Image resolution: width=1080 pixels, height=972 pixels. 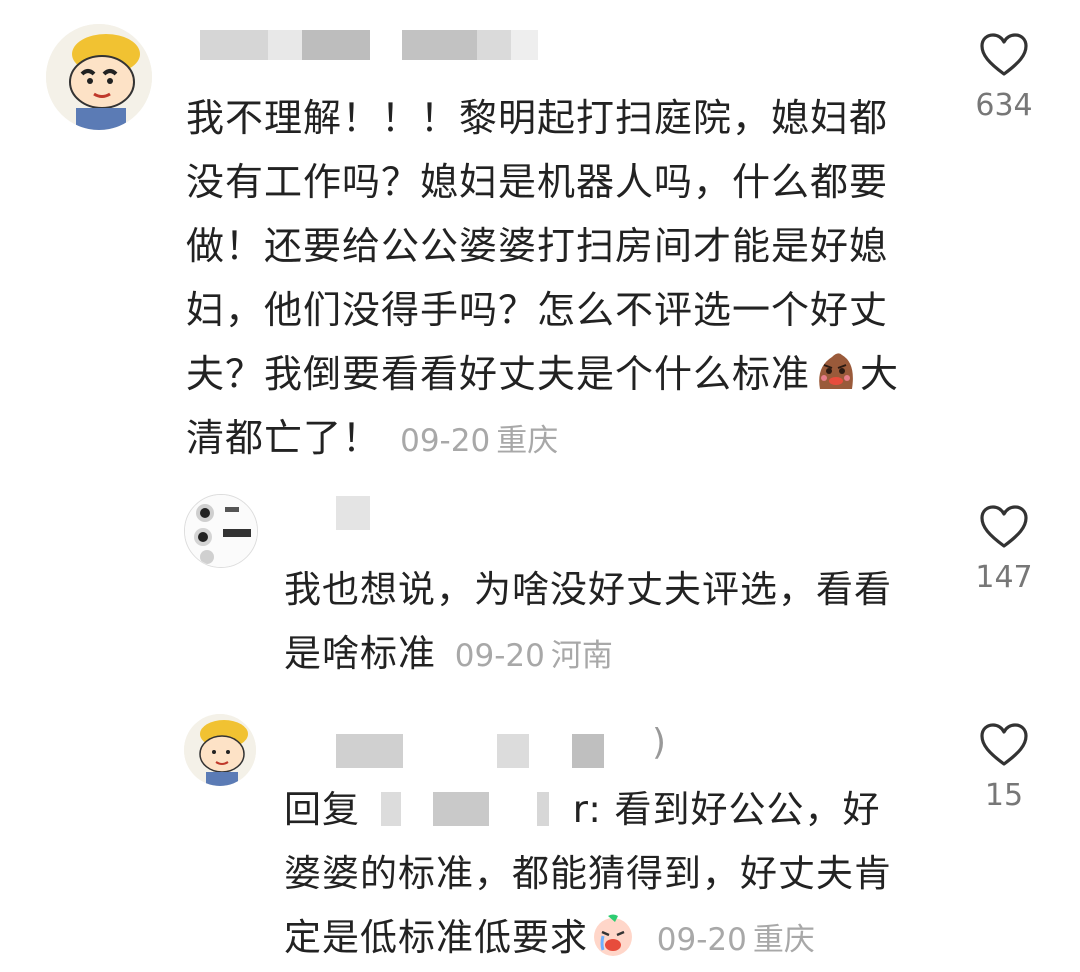 What do you see at coordinates (221, 531) in the screenshot?
I see `reply-avatar` at bounding box center [221, 531].